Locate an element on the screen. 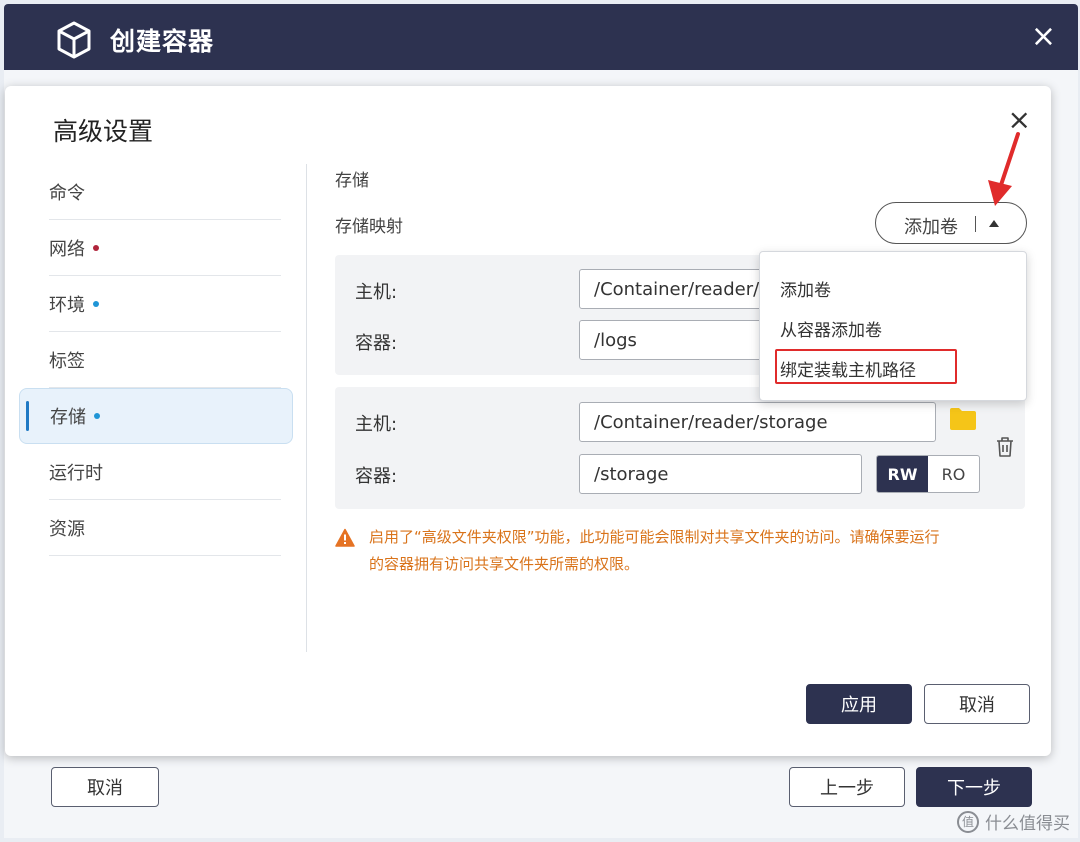 The image size is (1080, 842). watermark: 值 什么值得买 is located at coordinates (1013, 821).